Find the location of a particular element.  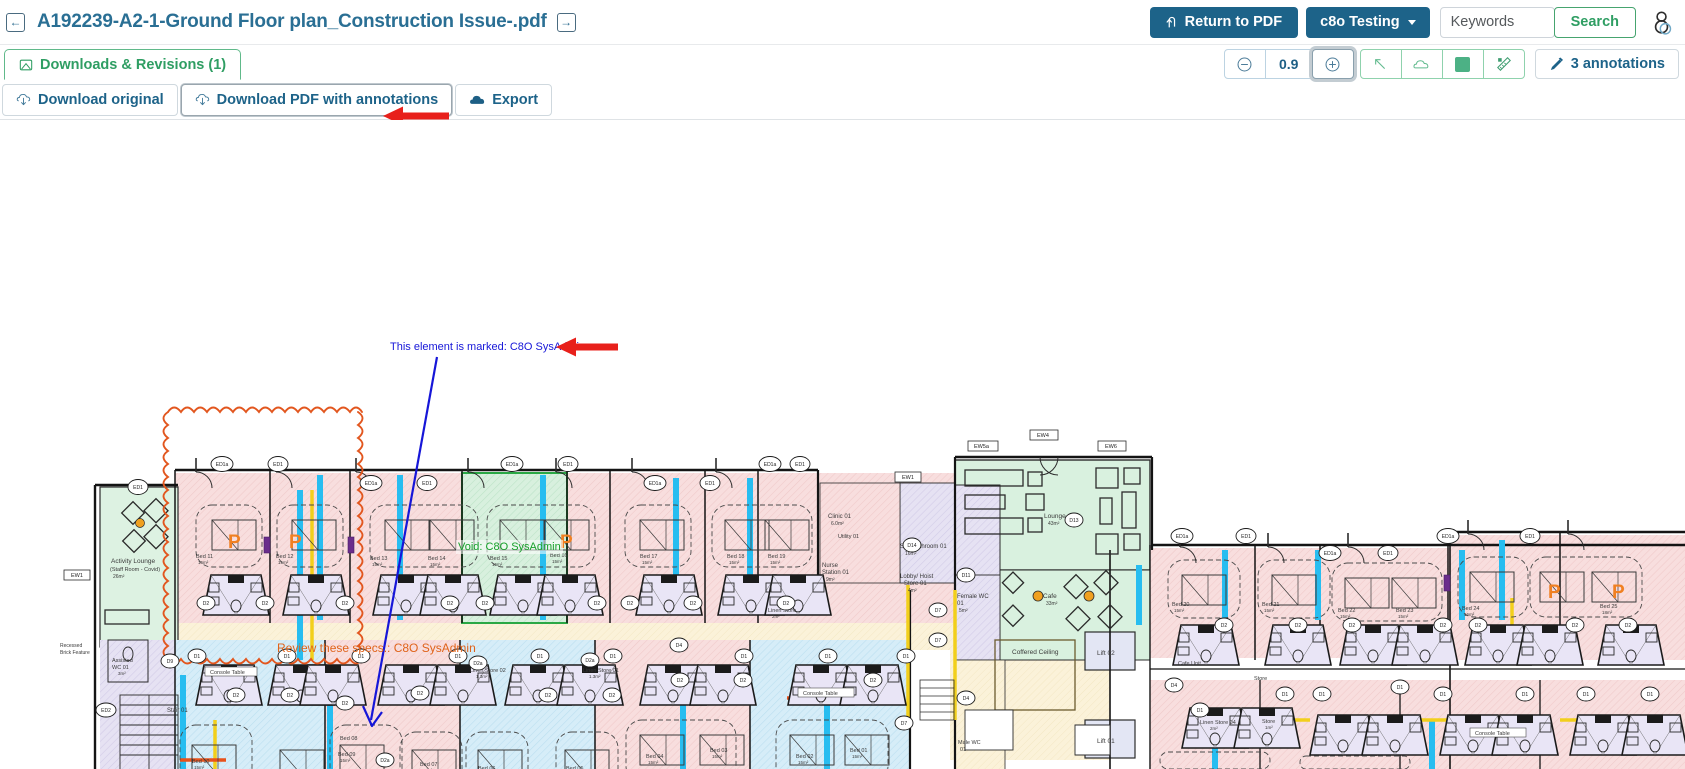

select-arrow-tool is located at coordinates (1380, 64).